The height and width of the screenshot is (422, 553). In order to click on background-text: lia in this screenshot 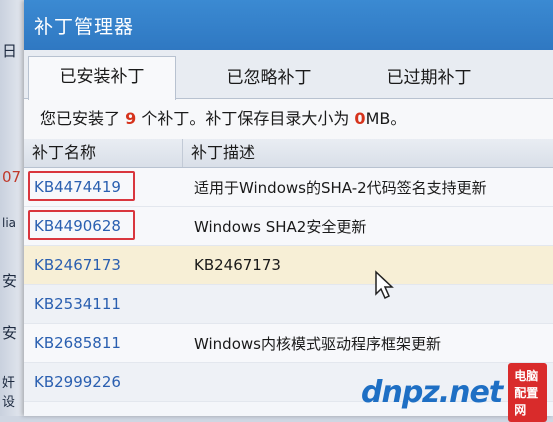, I will do `click(9, 223)`.